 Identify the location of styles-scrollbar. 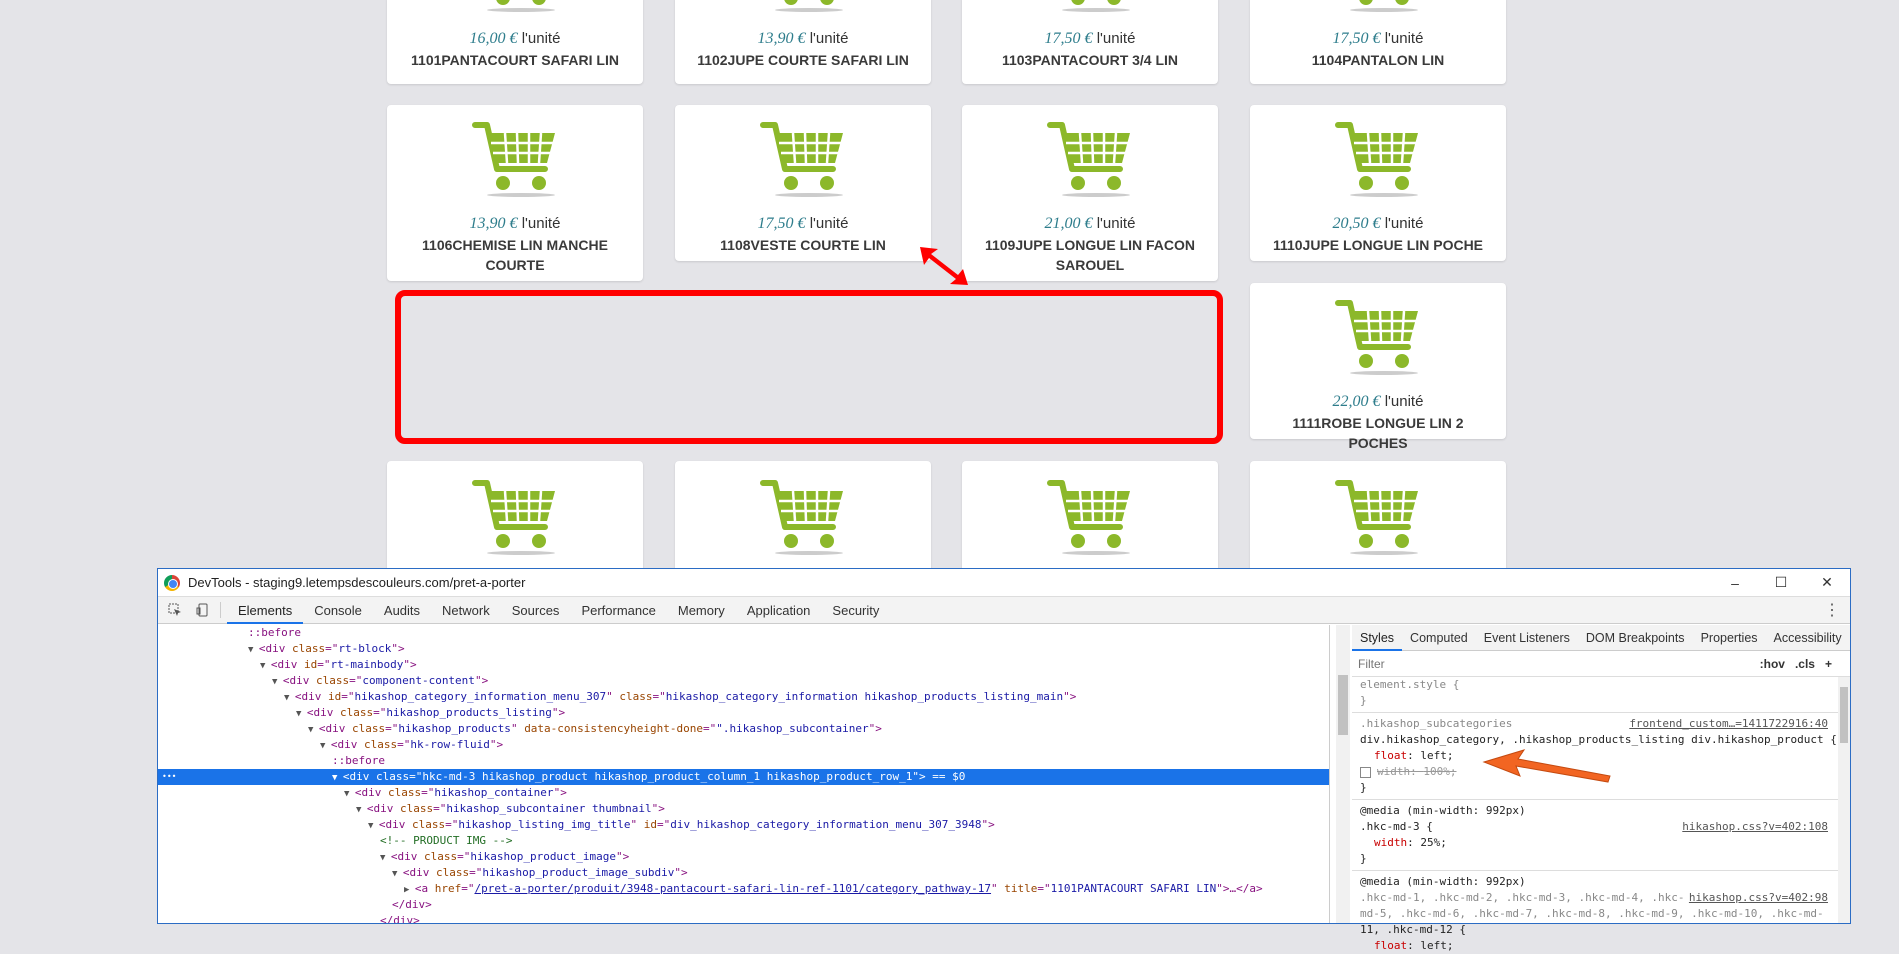
(1844, 800).